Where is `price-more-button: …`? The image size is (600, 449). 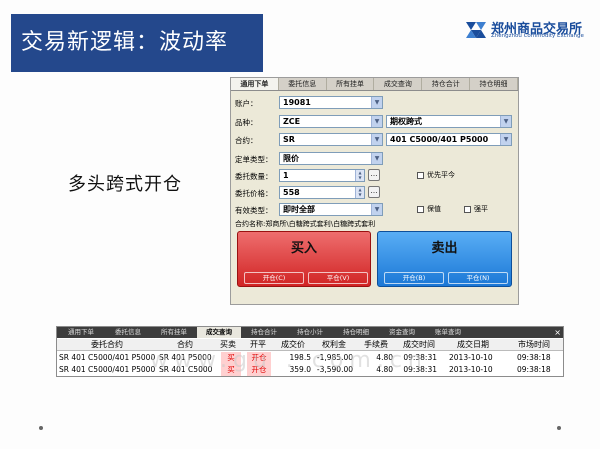
price-more-button: … is located at coordinates (374, 192).